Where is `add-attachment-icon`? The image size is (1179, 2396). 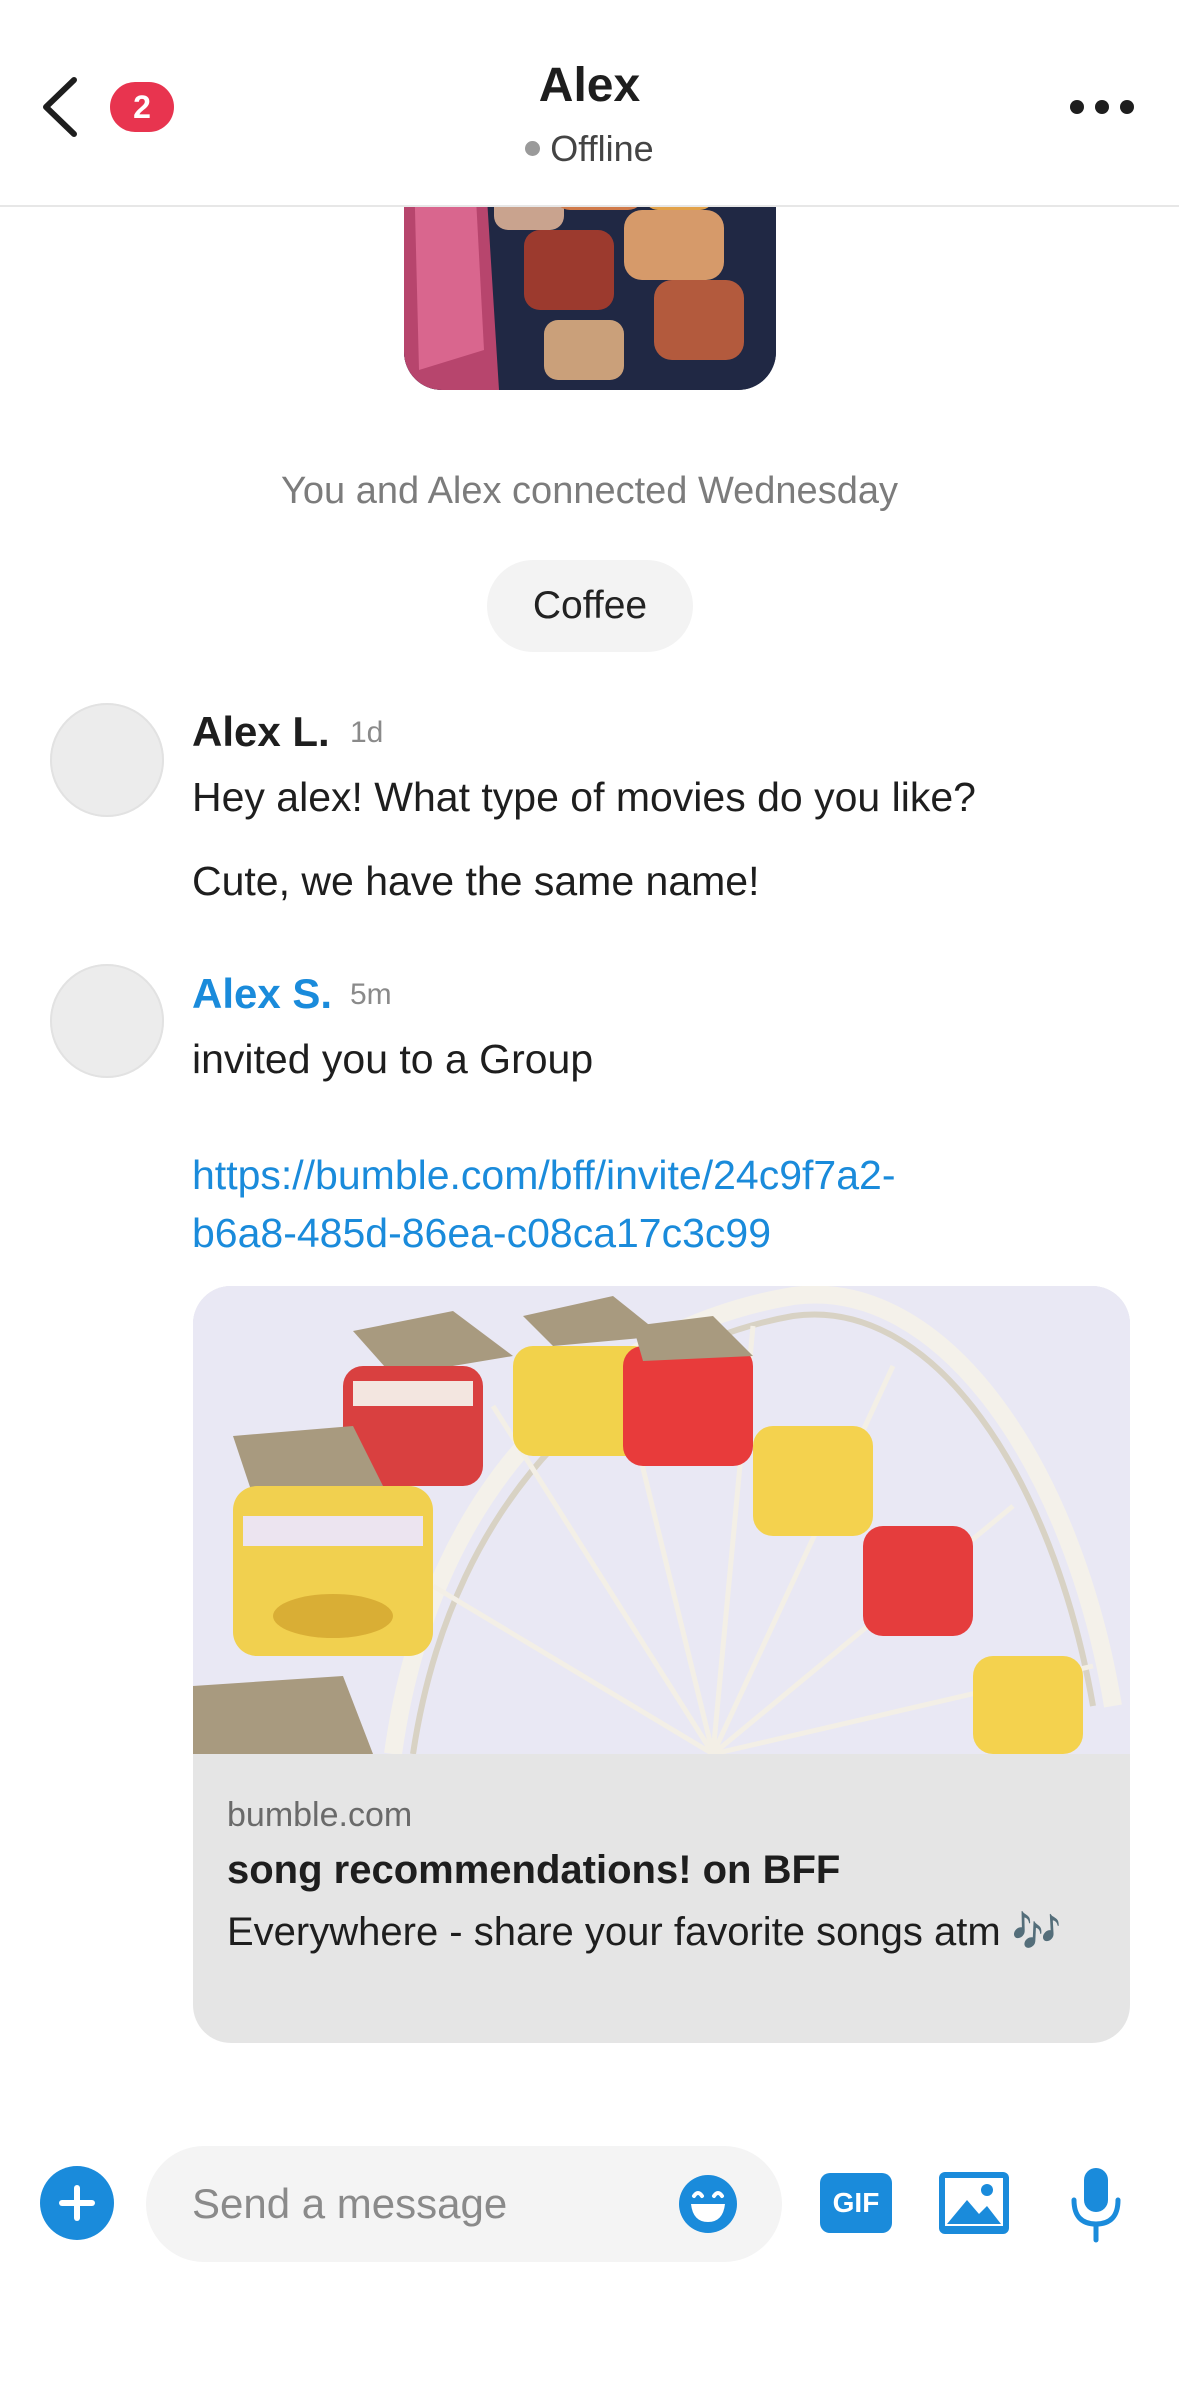
add-attachment-icon is located at coordinates (77, 2203).